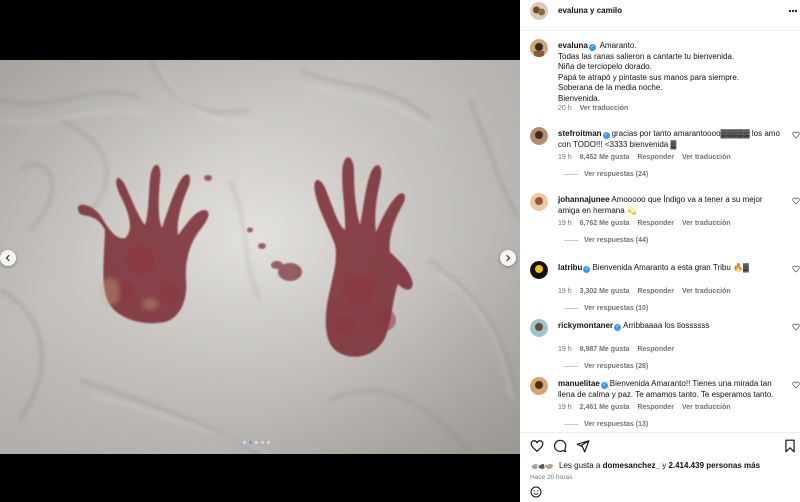  I want to click on caption-avatar, so click(539, 48).